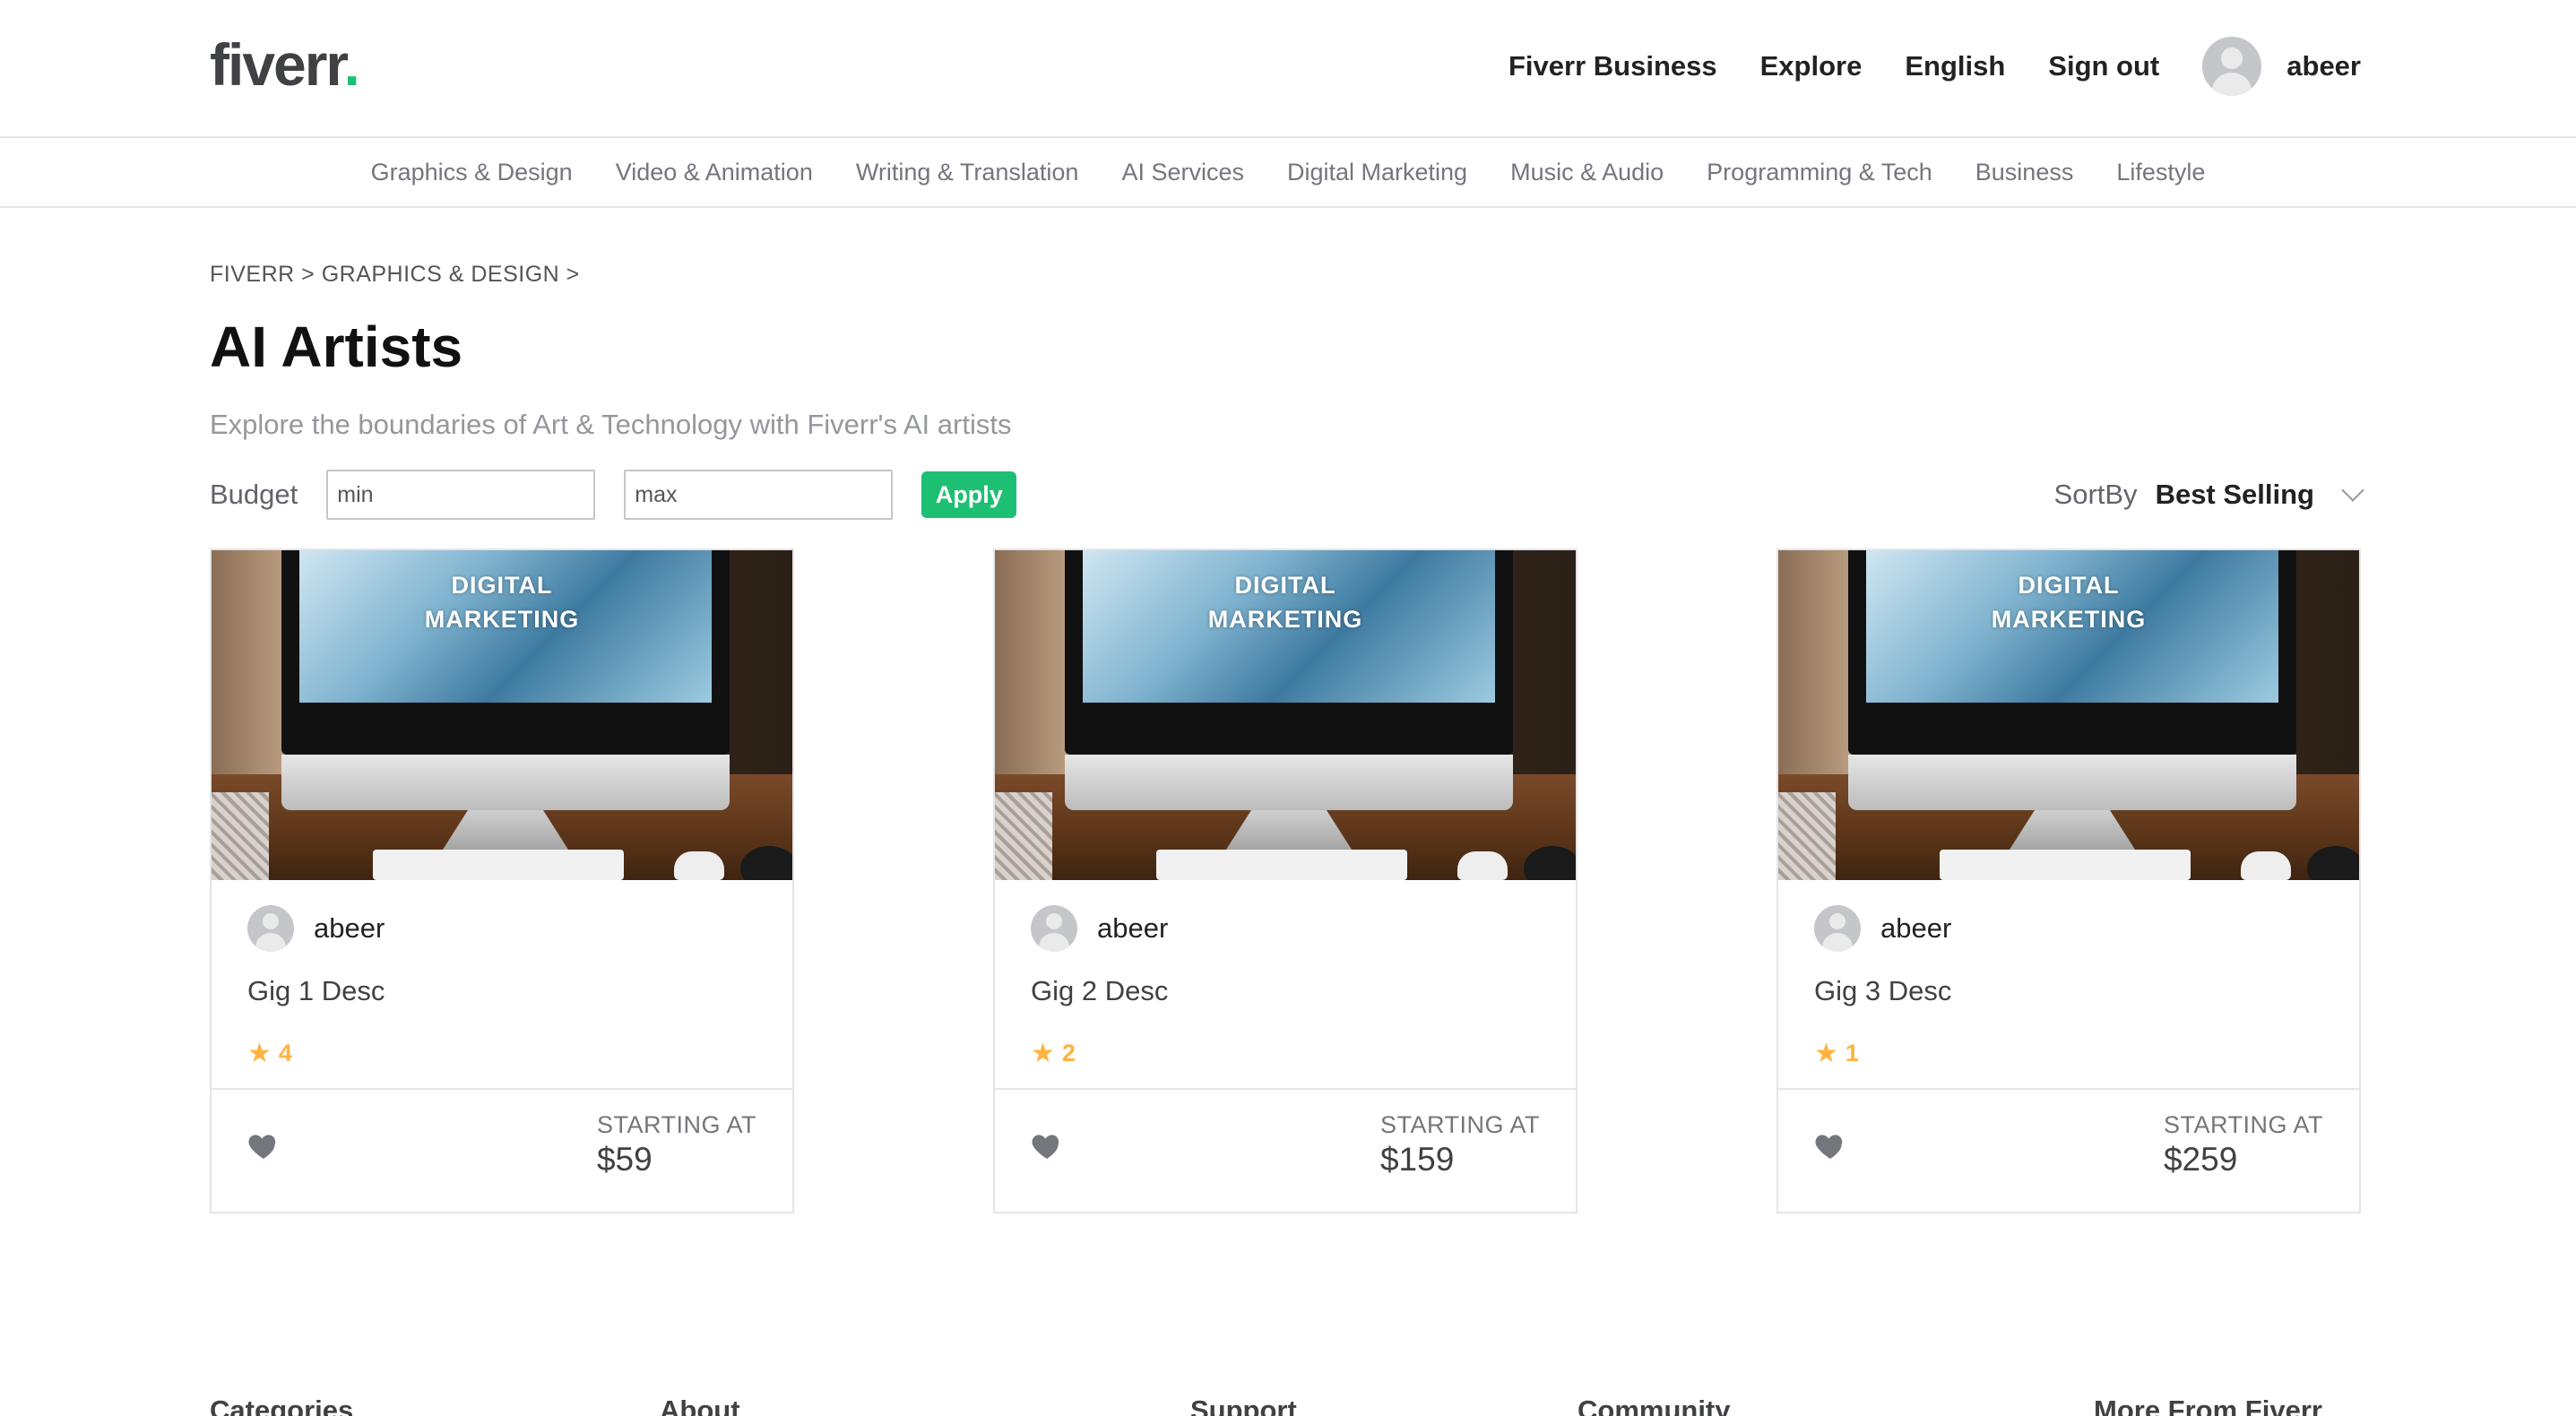  Describe the element at coordinates (676, 1145) in the screenshot. I see `price-block: STARTING AT $59` at that location.